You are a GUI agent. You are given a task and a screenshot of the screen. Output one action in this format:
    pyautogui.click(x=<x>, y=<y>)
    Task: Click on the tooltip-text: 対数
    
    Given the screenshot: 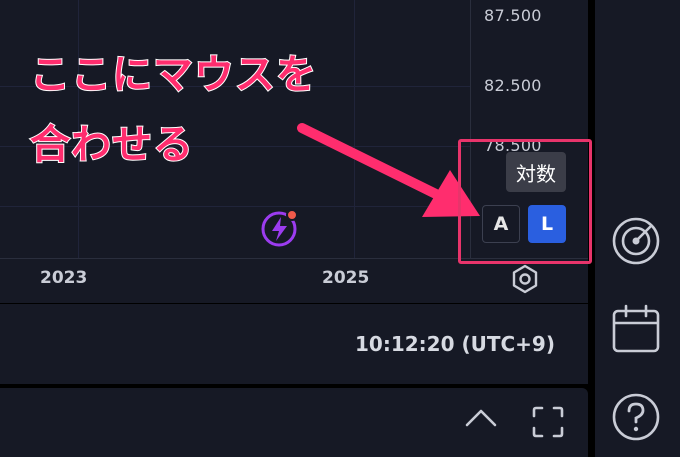 What is the action you would take?
    pyautogui.click(x=536, y=173)
    